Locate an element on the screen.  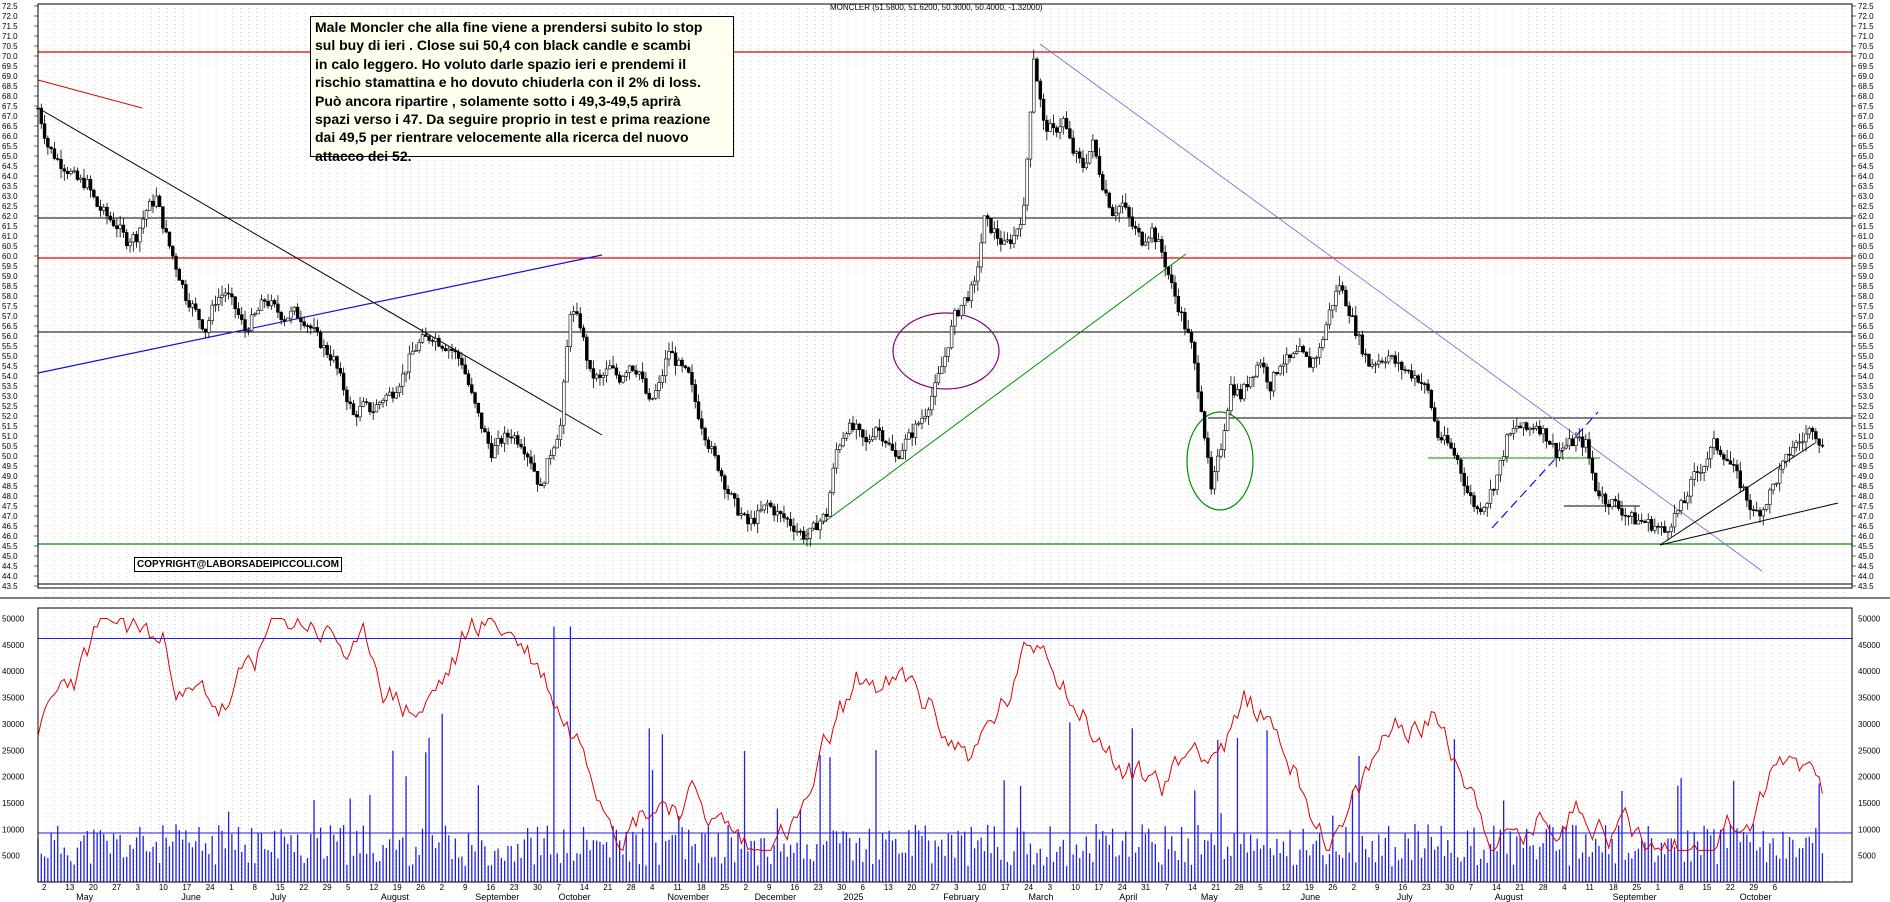
volume-tick-left: 5000 is located at coordinates (11, 856).